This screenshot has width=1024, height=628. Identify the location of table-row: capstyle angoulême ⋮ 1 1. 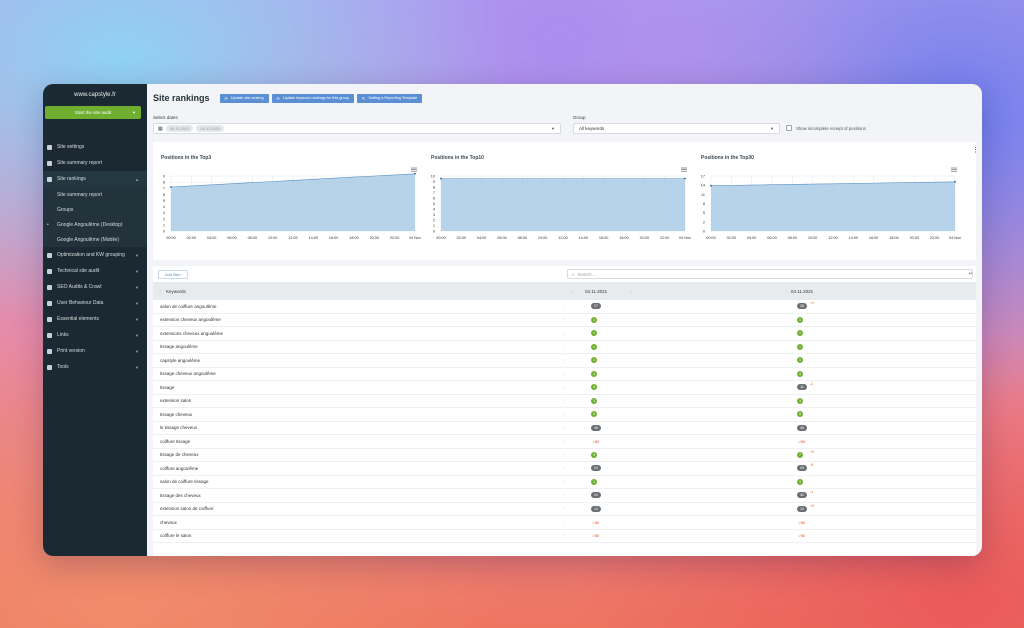
(564, 361).